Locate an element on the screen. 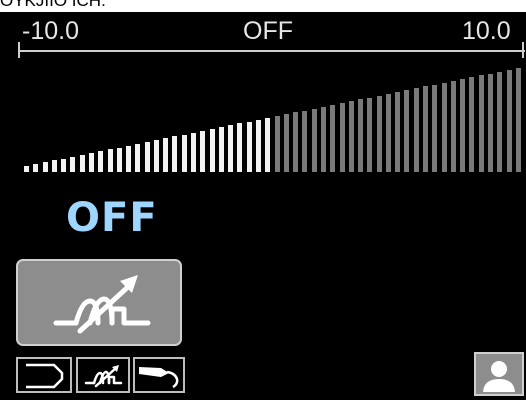  process-tab is located at coordinates (103, 375).